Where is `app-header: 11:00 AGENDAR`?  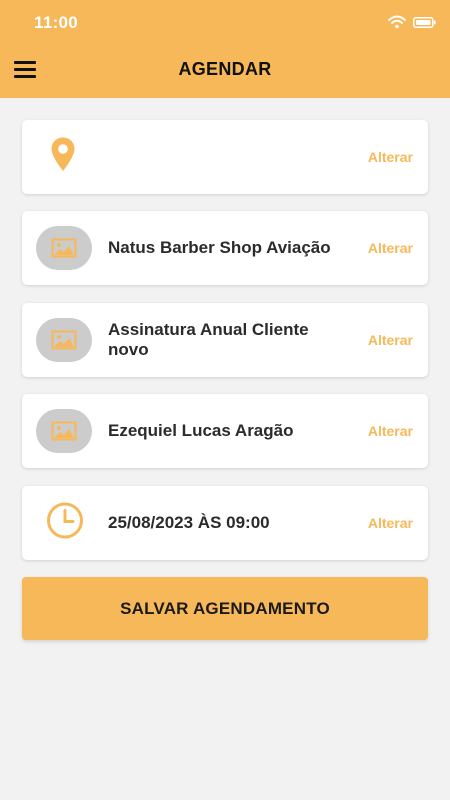
app-header: 11:00 AGENDAR is located at coordinates (225, 49).